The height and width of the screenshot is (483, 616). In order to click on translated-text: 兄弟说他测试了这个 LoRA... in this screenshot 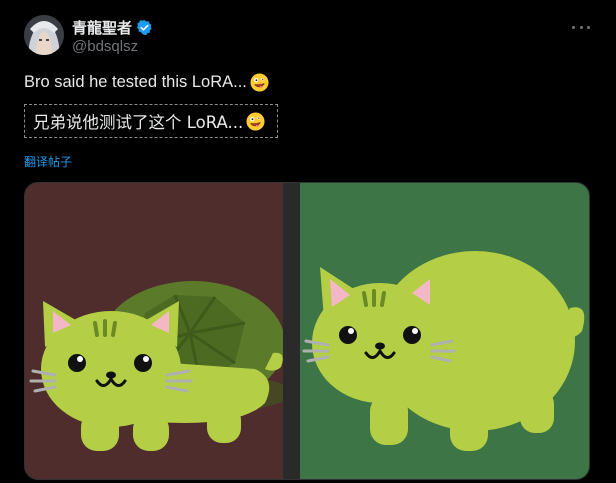, I will do `click(138, 122)`.